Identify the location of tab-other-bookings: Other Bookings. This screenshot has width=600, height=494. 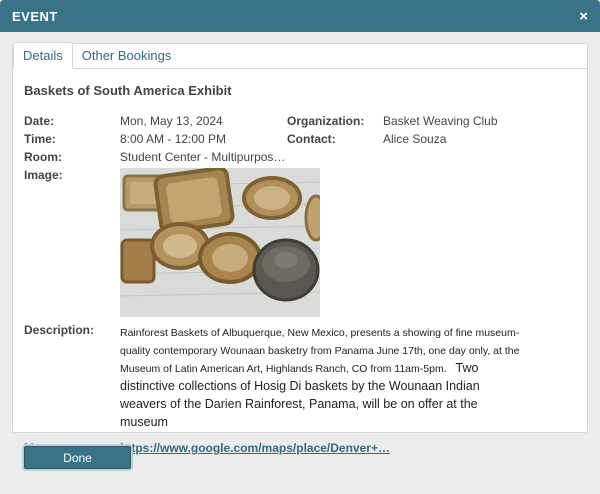
(127, 55).